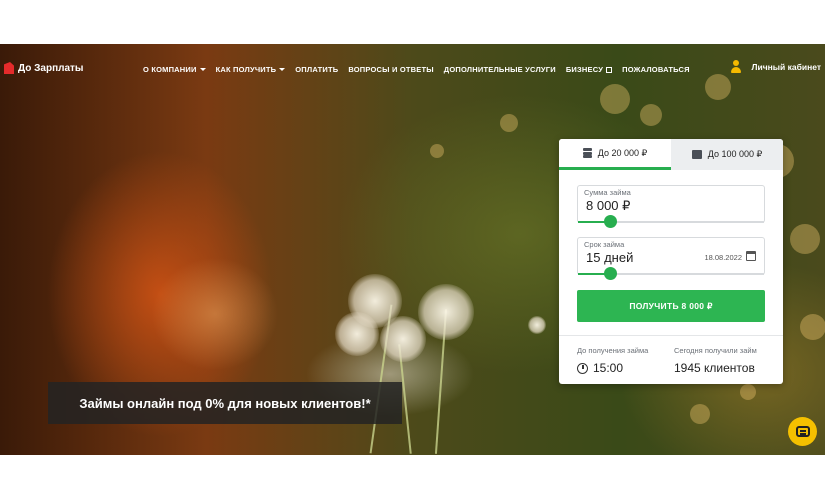 The width and height of the screenshot is (825, 500). Describe the element at coordinates (671, 206) in the screenshot. I see `loan-amount-field: Сумма займа 8 000 ₽` at that location.